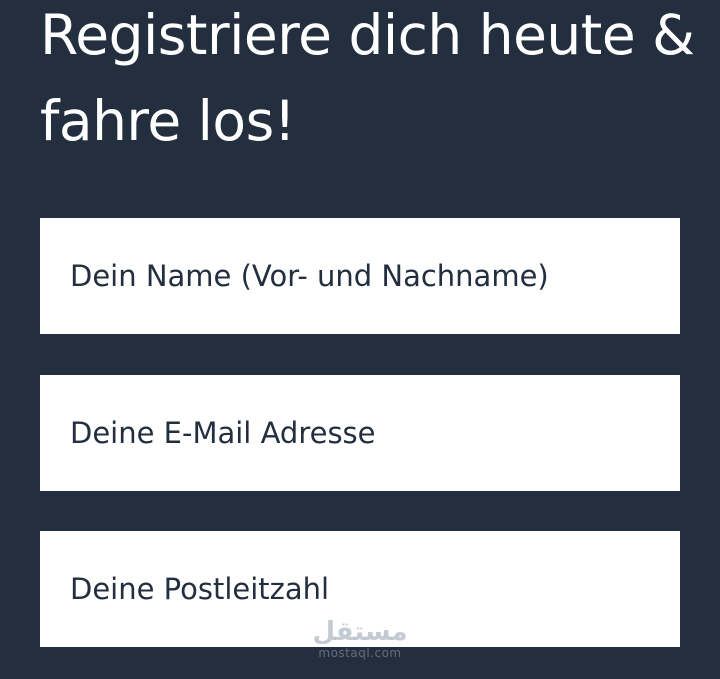 The image size is (720, 679). Describe the element at coordinates (367, 35) in the screenshot. I see `headline-line-1: Registriere dich heute &` at that location.